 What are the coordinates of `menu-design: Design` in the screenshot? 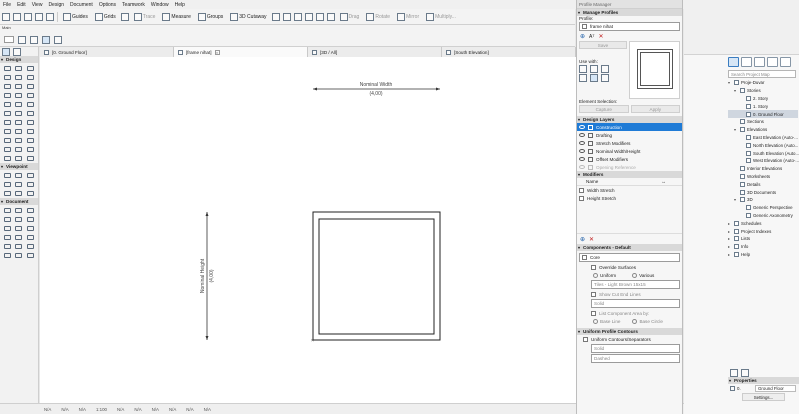 It's located at (56, 5).